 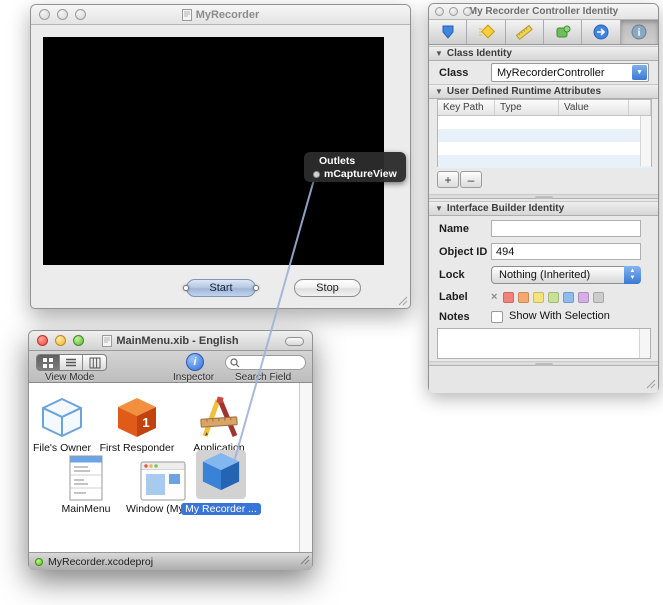 I want to click on tab-size, so click(x=525, y=32).